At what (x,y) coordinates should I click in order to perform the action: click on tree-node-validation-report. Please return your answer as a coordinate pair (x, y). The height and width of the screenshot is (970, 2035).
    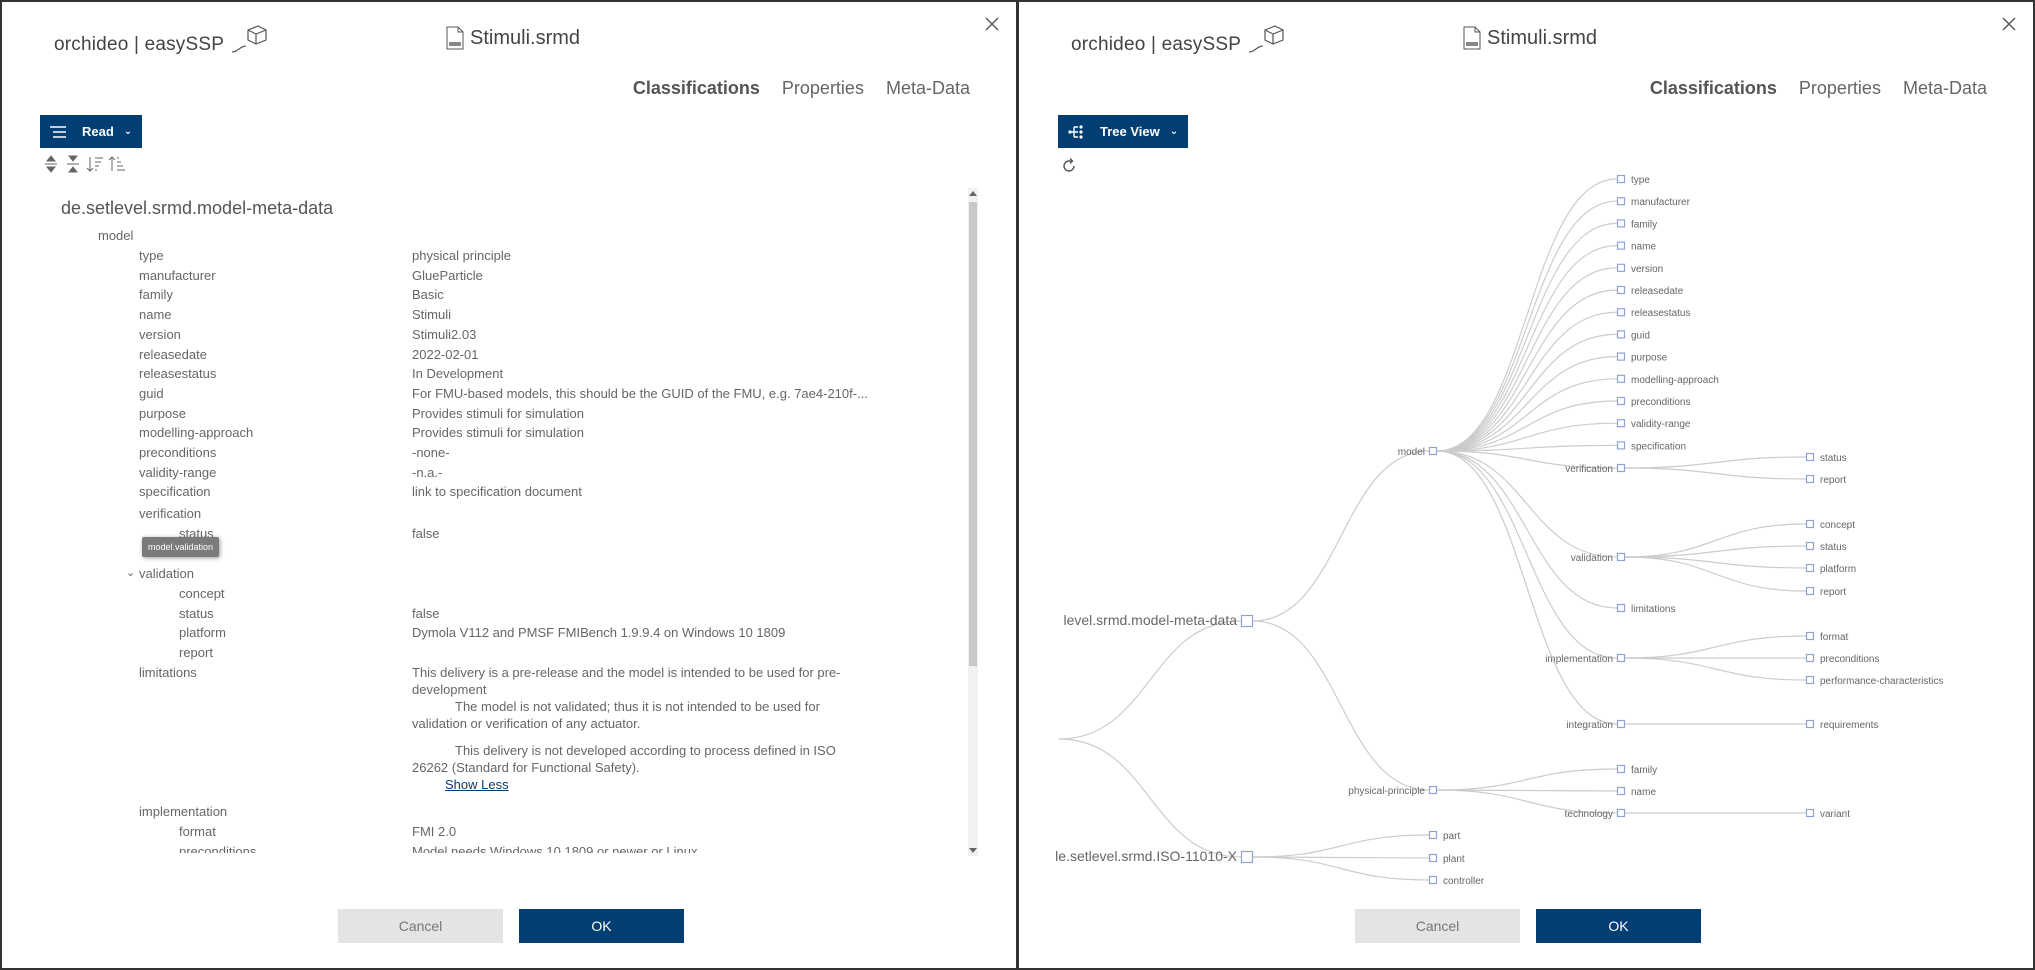
    Looking at the image, I should click on (1810, 591).